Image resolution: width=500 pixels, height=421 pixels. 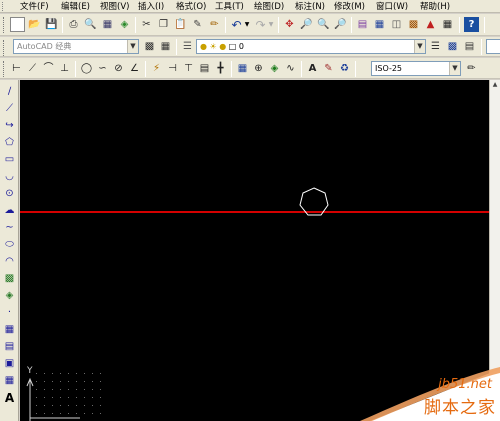 What do you see at coordinates (323, 24) in the screenshot?
I see `zoom-window-icon: 🔍` at bounding box center [323, 24].